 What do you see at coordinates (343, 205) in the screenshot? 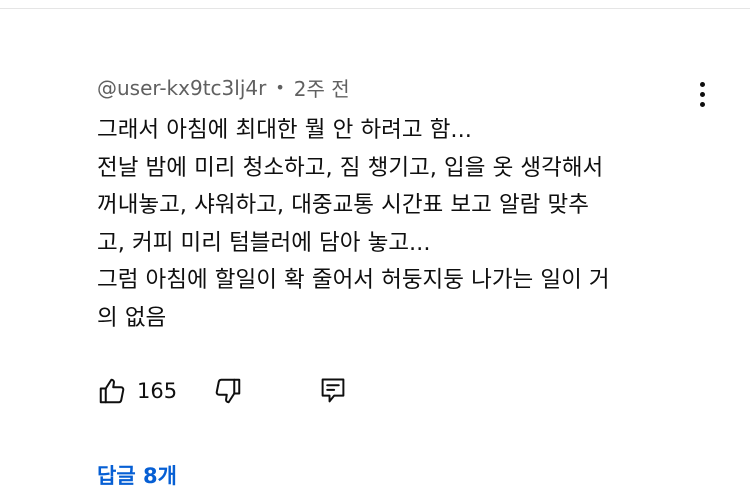
I see `comment-line: 꺼내놓고, 샤워하고, 대중교통 시간표 보고 알람 맞추` at bounding box center [343, 205].